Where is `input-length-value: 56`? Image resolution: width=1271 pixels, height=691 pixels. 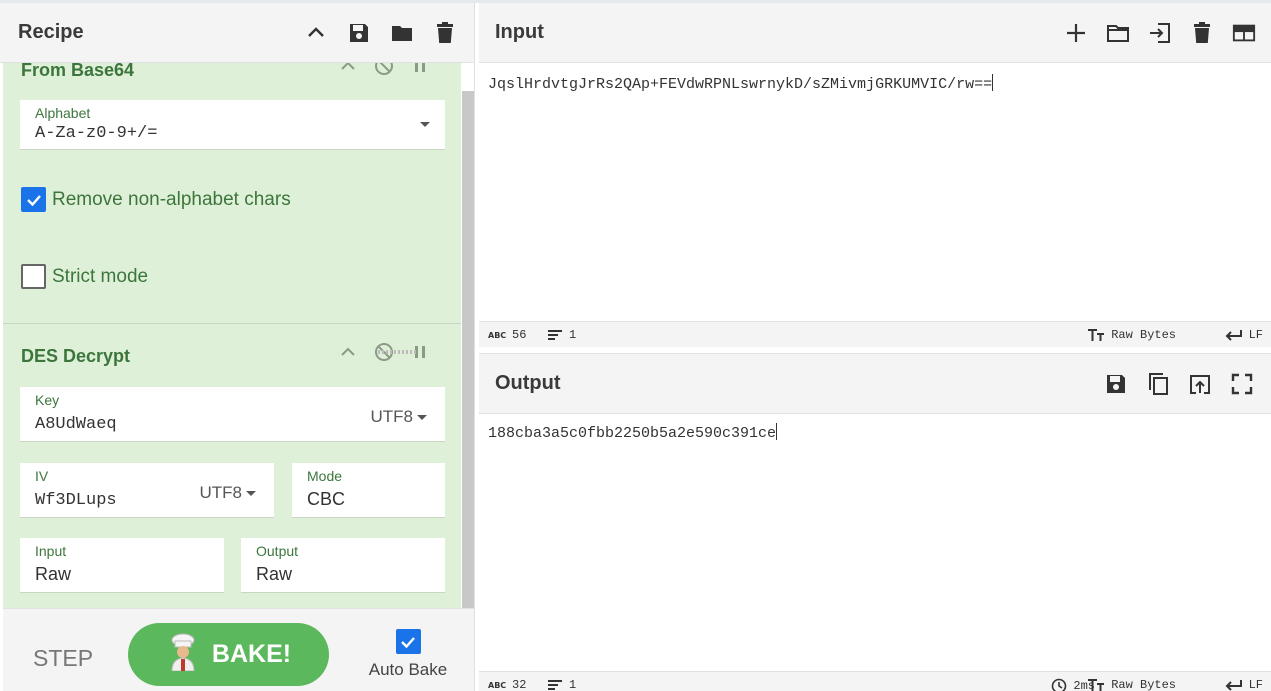
input-length-value: 56 is located at coordinates (519, 335).